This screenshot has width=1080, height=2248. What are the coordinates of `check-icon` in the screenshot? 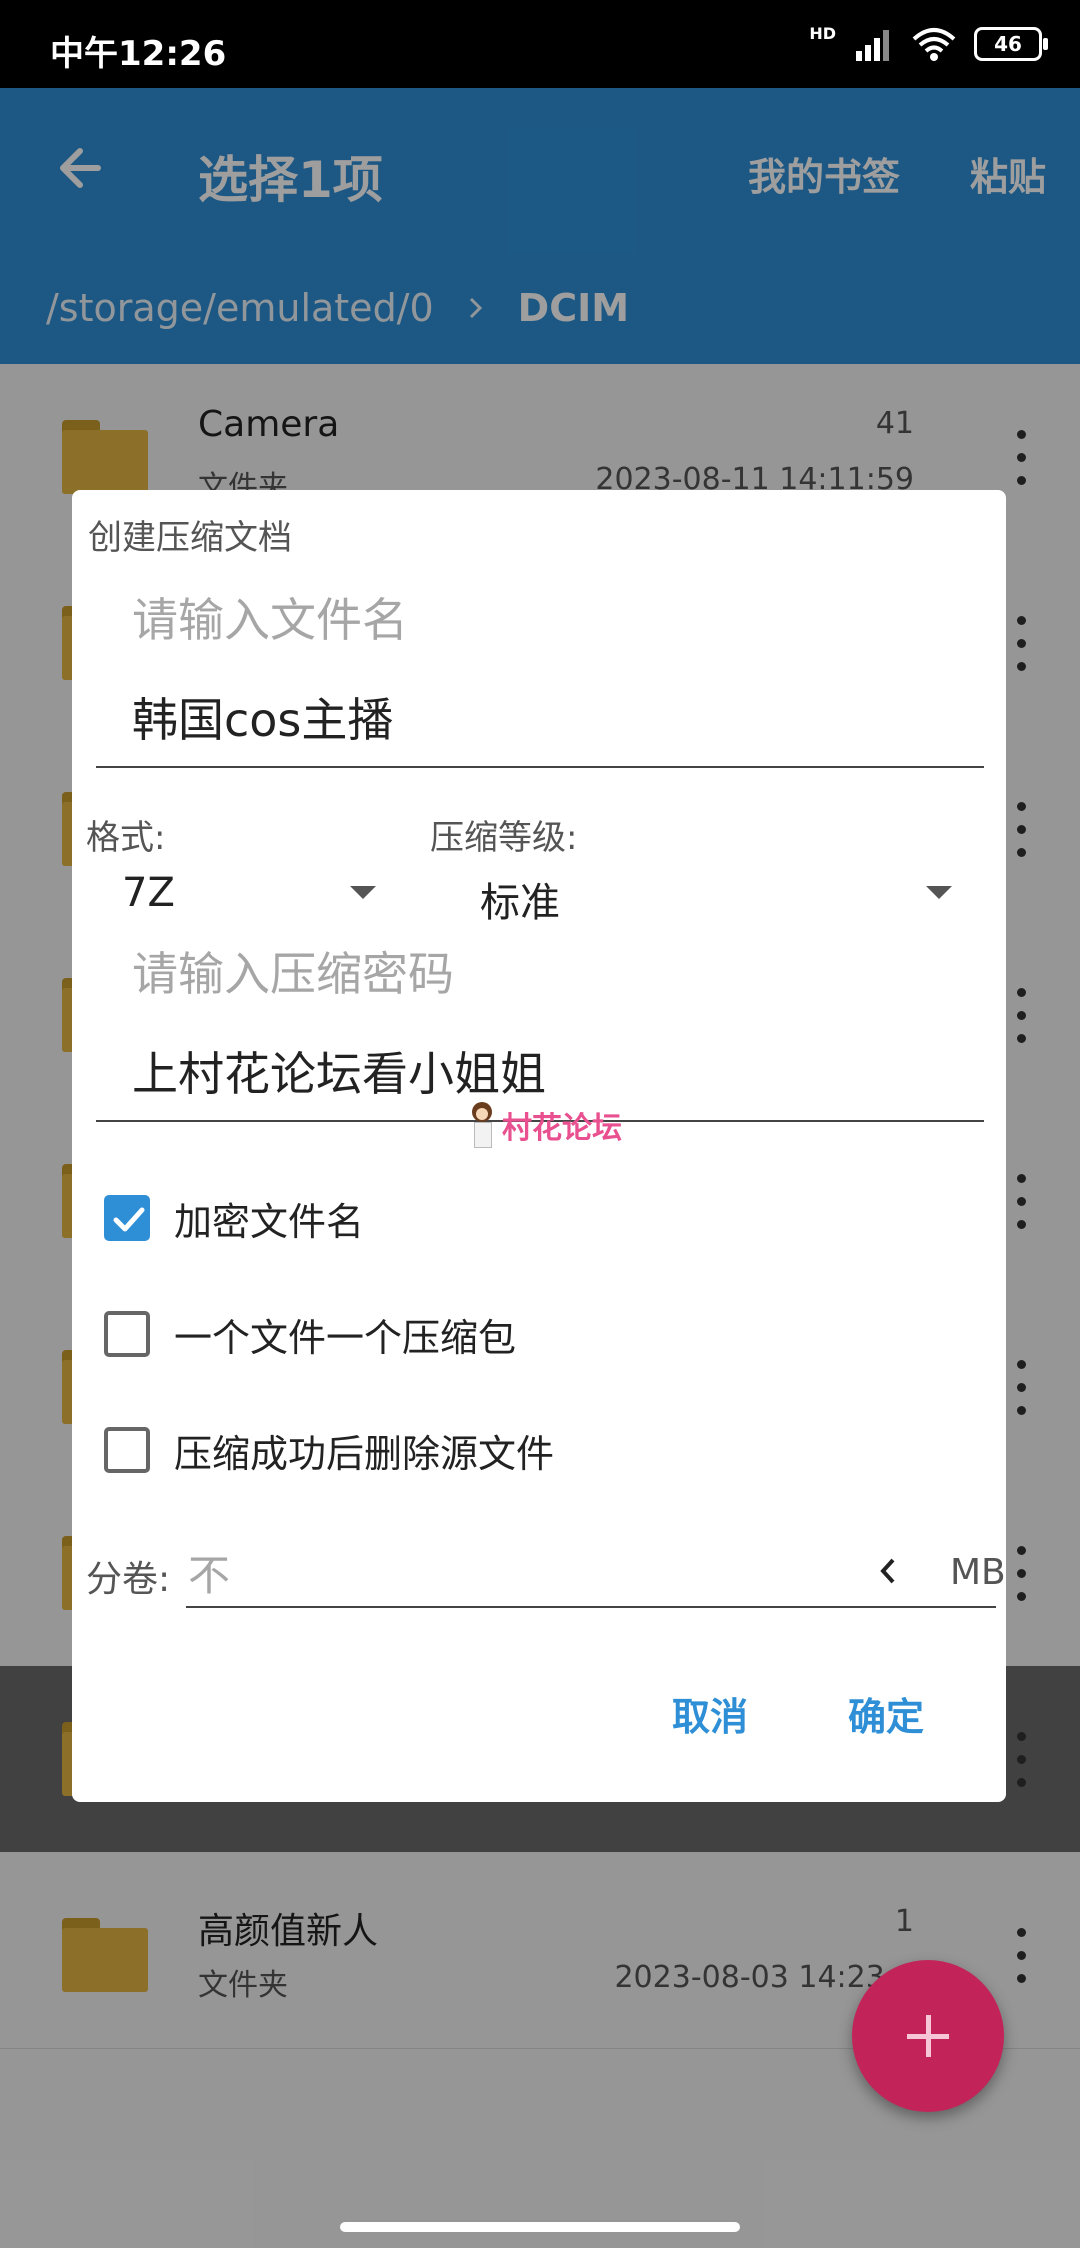 It's located at (129, 1219).